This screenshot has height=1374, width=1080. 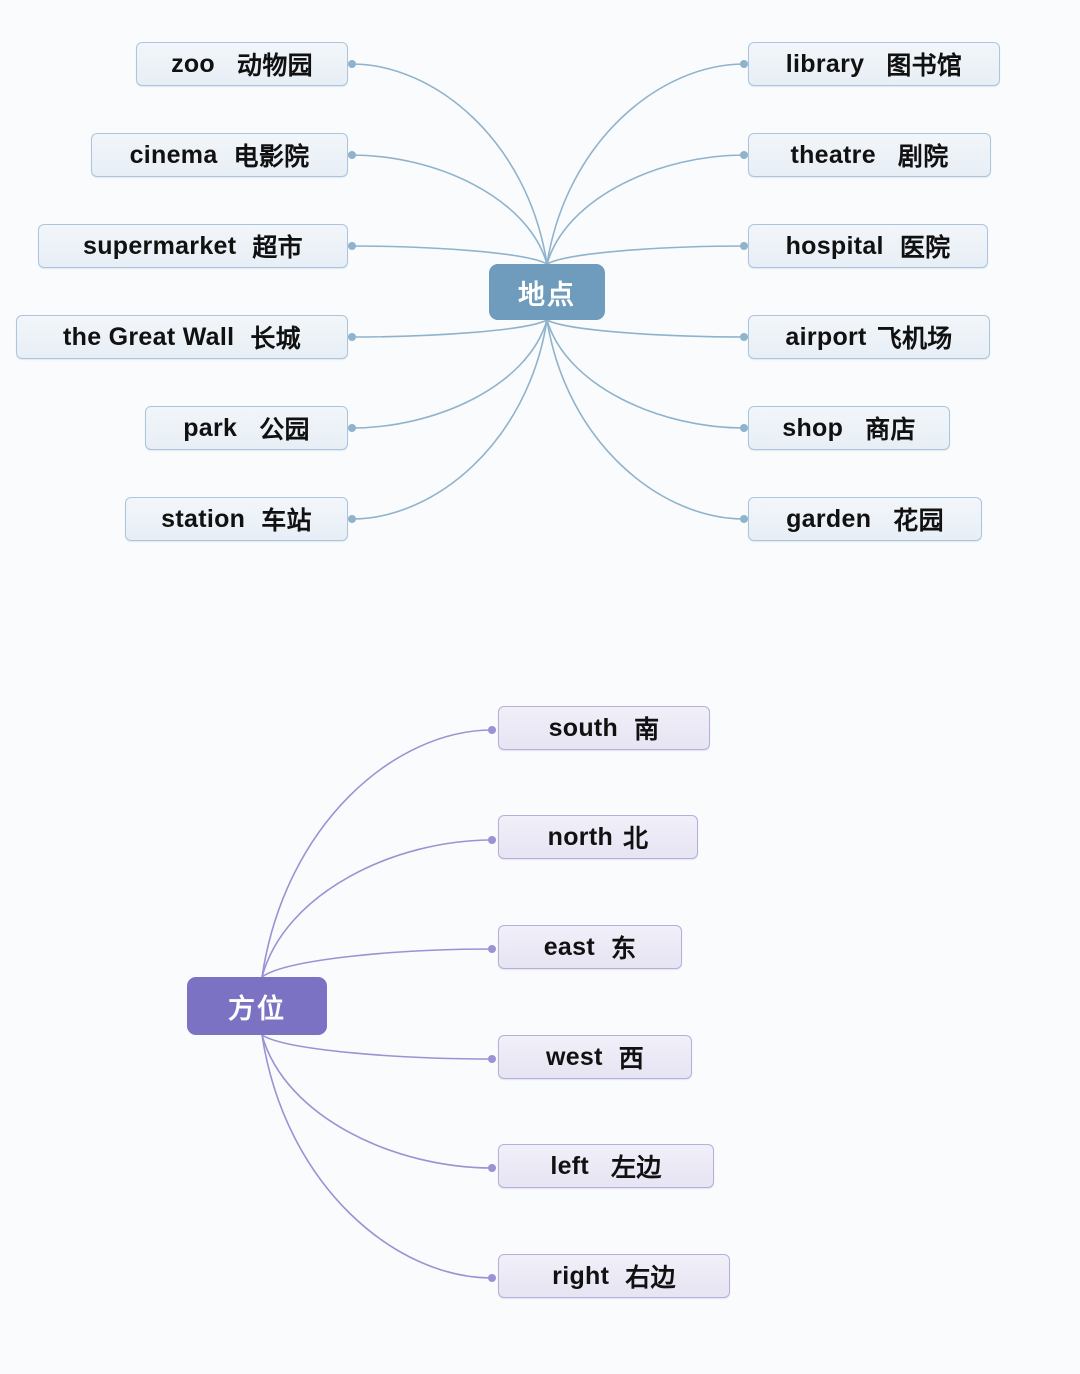 I want to click on node-west: west 西, so click(x=595, y=1057).